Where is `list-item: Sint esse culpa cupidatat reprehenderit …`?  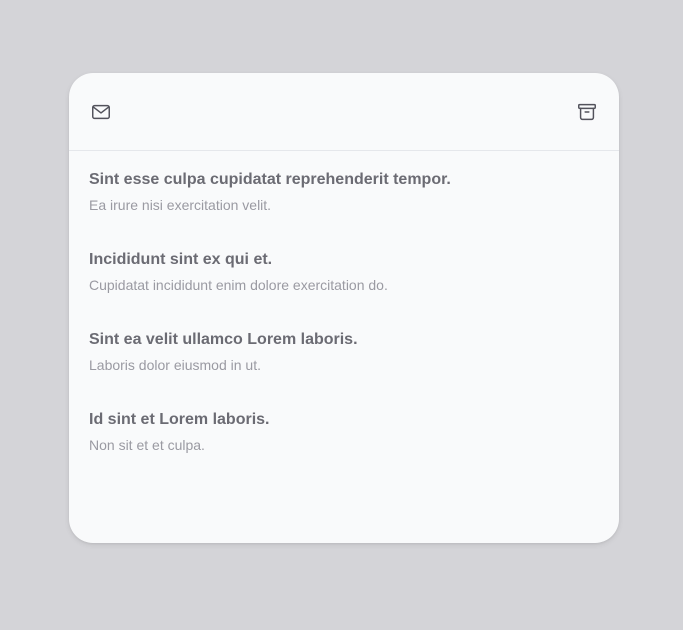
list-item: Sint esse culpa cupidatat reprehenderit … is located at coordinates (344, 210).